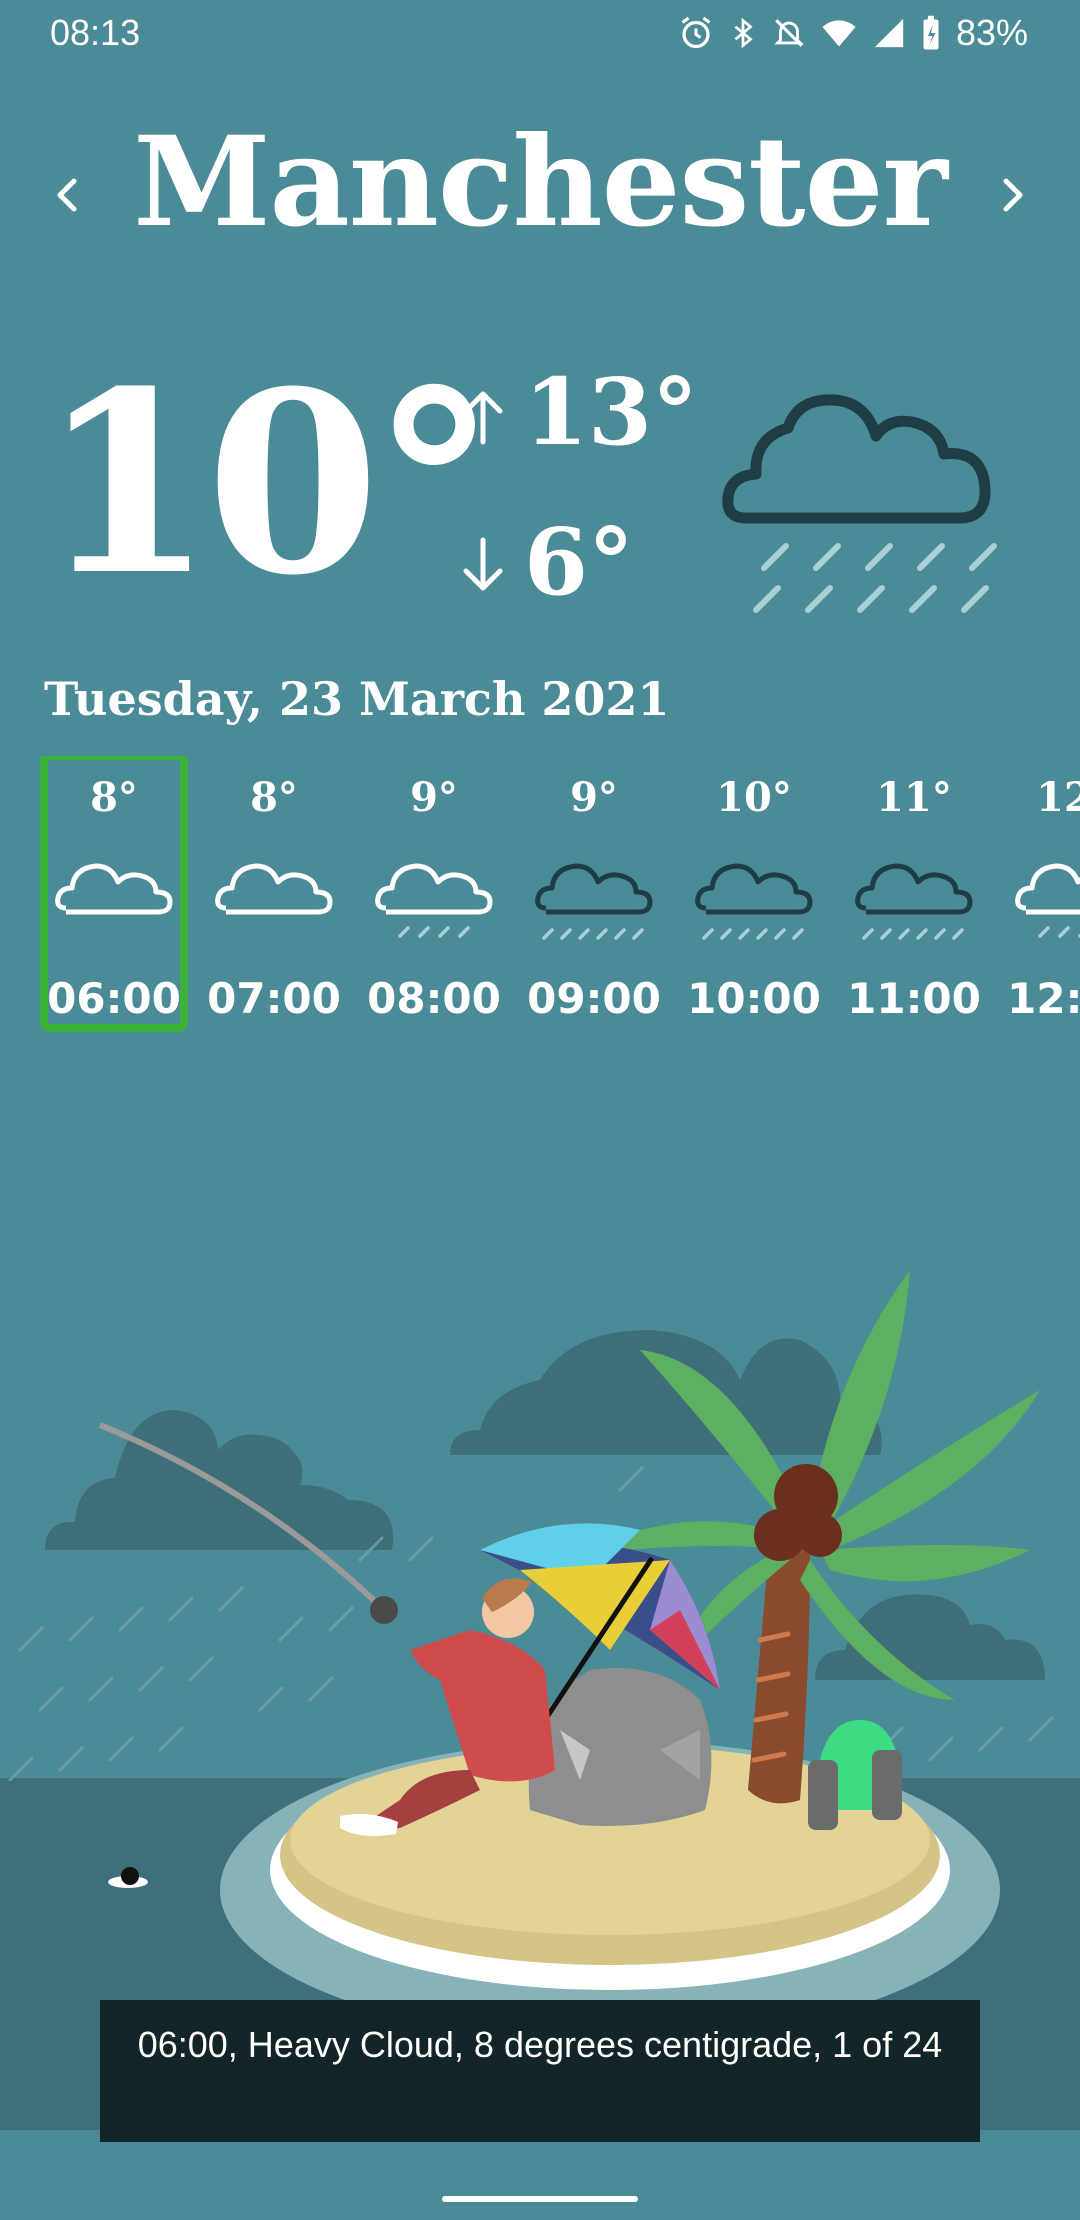 This screenshot has width=1080, height=2220. What do you see at coordinates (114, 998) in the screenshot?
I see `hour-time: 06:00` at bounding box center [114, 998].